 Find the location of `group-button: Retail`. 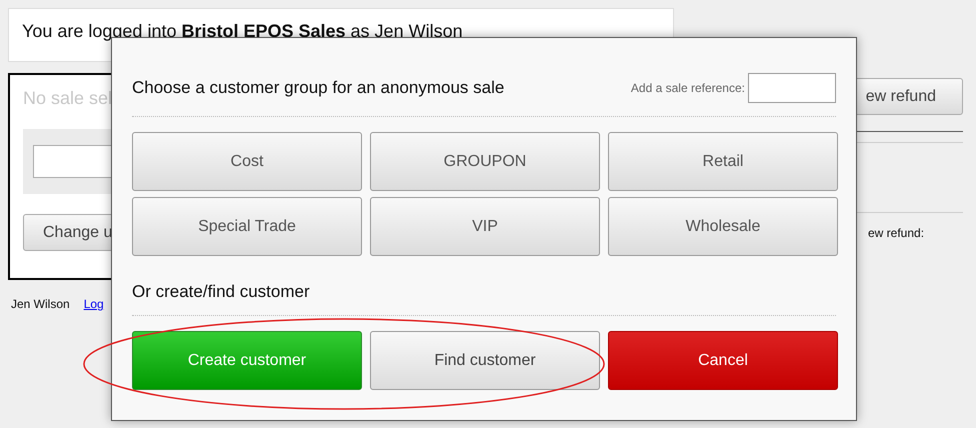

group-button: Retail is located at coordinates (723, 161).